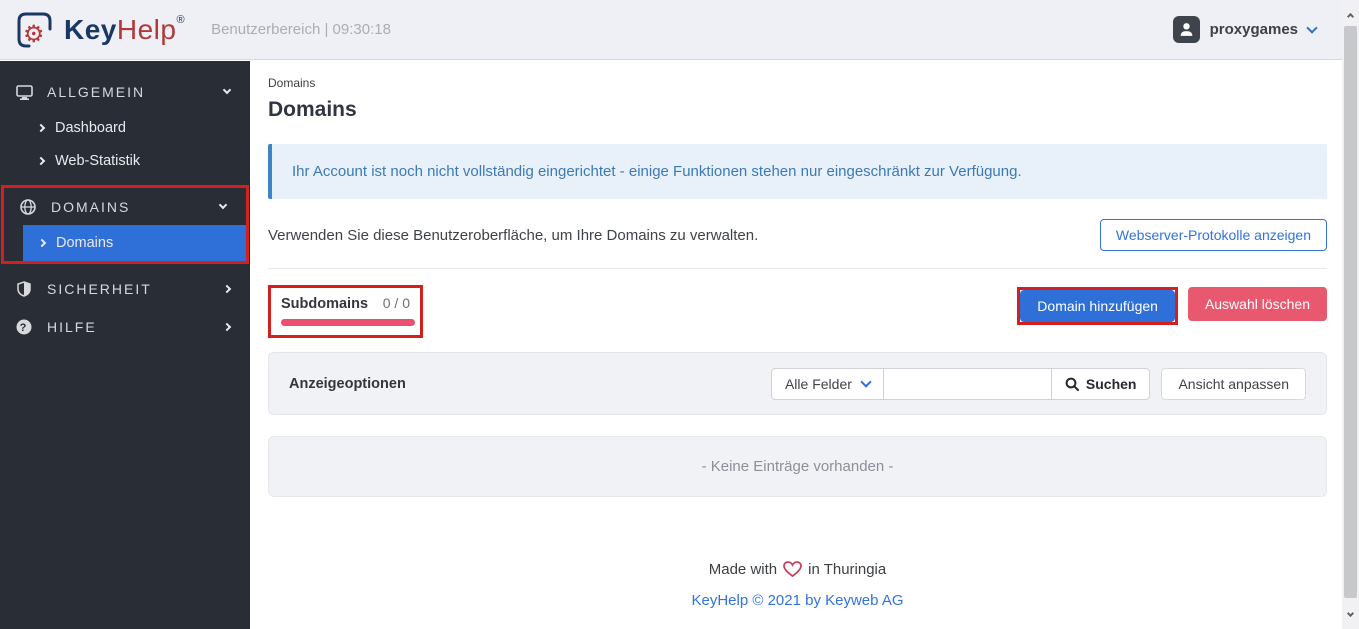 Image resolution: width=1359 pixels, height=629 pixels. I want to click on add-domain-button: Domain hinzufügen, so click(1097, 306).